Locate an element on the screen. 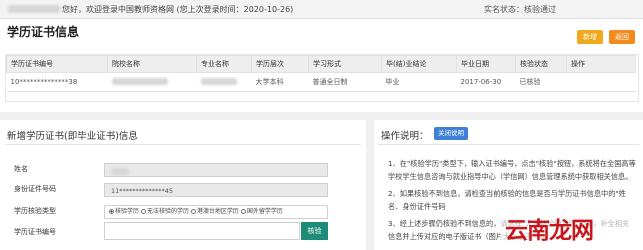 The height and width of the screenshot is (250, 643). radio-unverifiable-degree: 无法核验的学历 is located at coordinates (164, 211).